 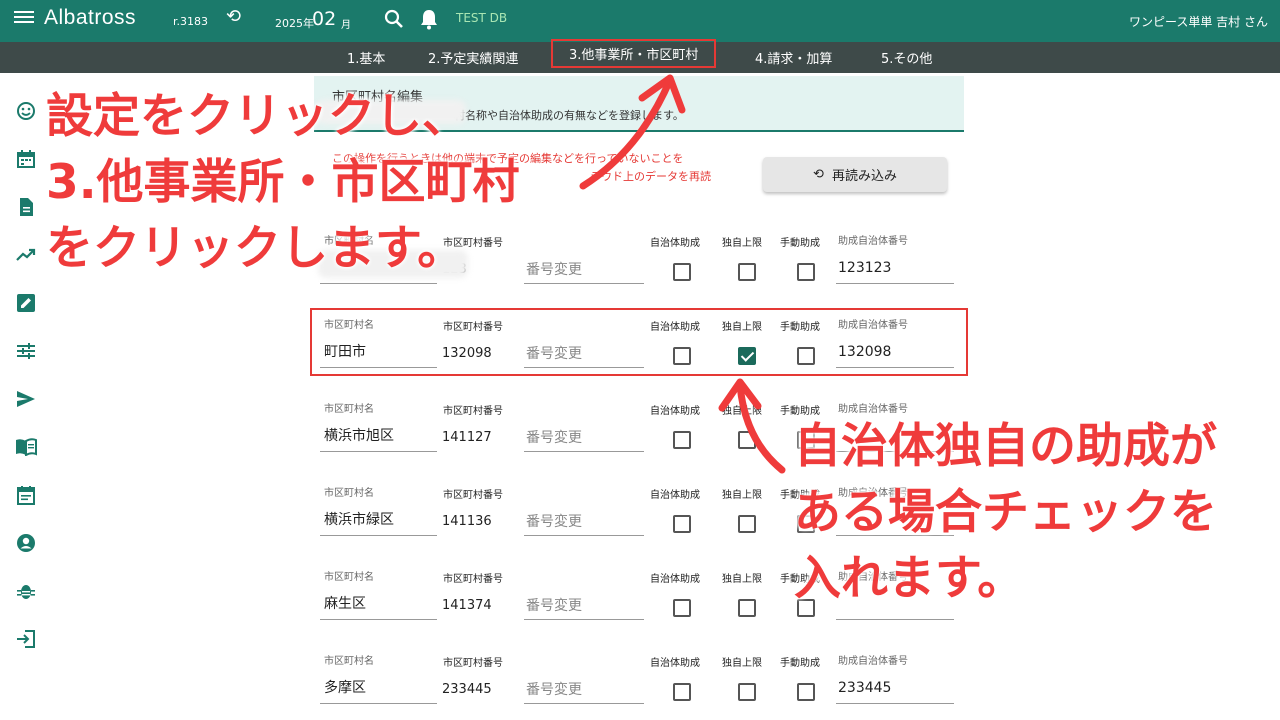 I want to click on arrow-to-checkbox, so click(x=761, y=427).